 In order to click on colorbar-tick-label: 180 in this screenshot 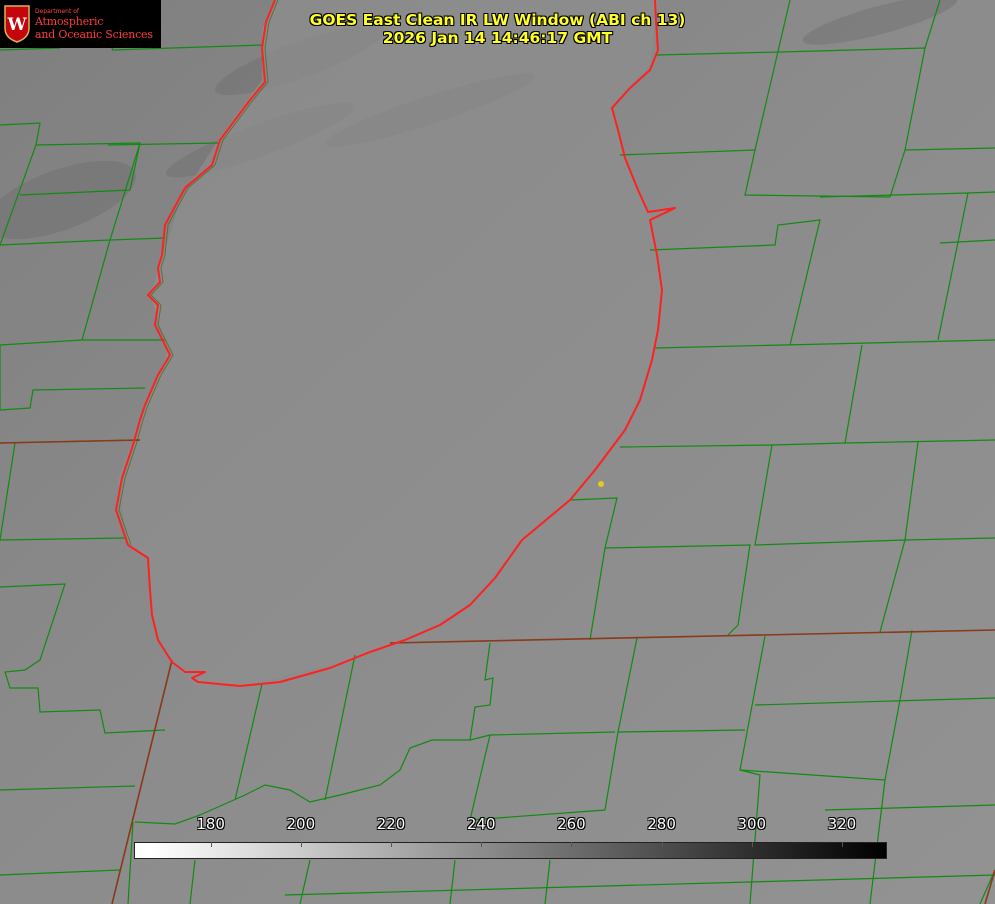, I will do `click(210, 824)`.